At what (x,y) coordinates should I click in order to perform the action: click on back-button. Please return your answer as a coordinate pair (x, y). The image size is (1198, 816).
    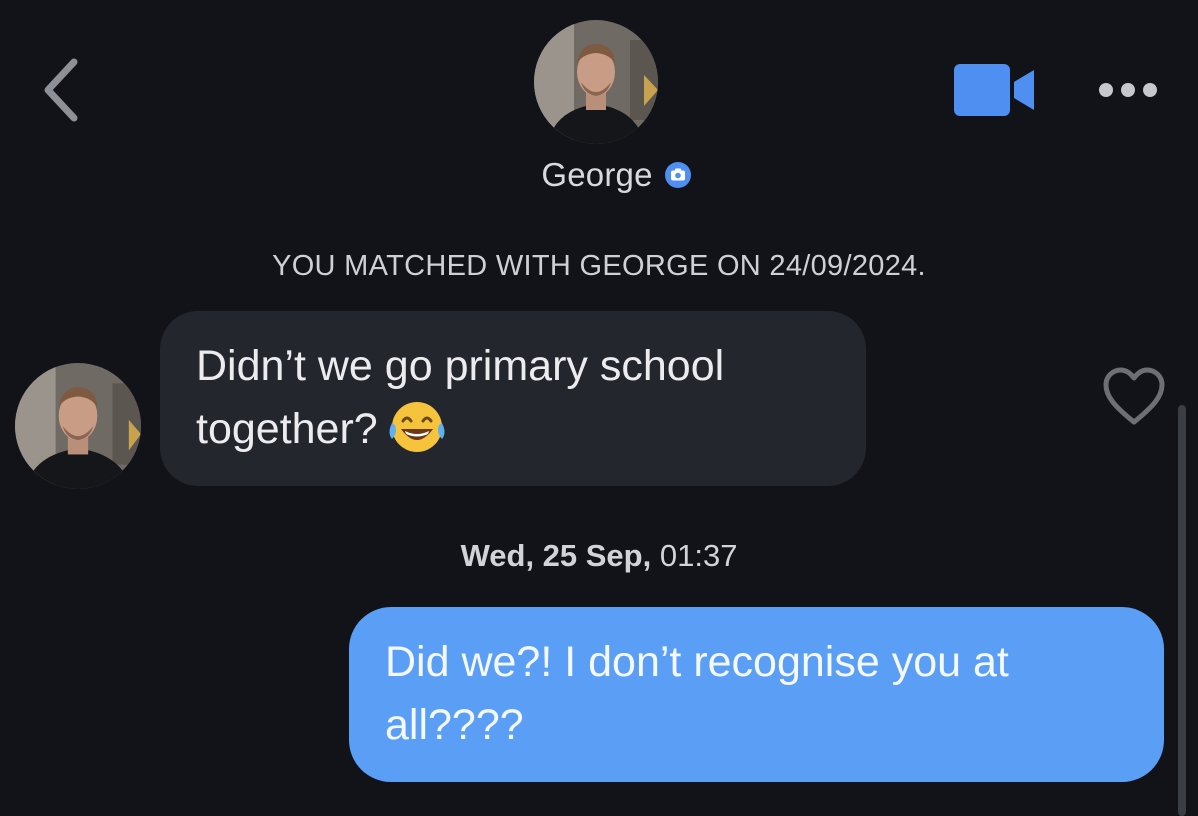
    Looking at the image, I should click on (61, 91).